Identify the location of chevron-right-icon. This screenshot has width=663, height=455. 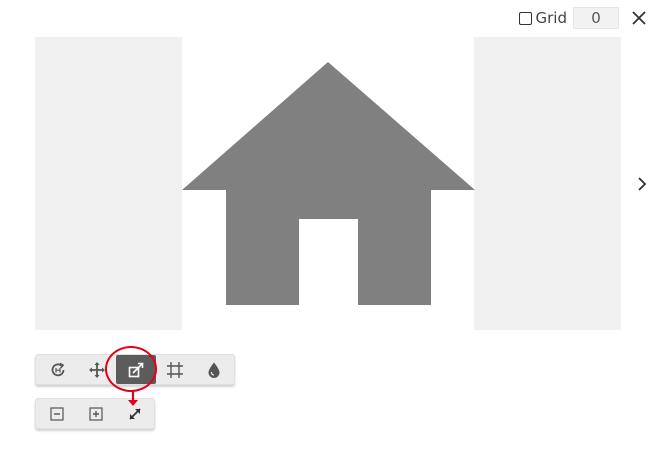
(642, 184).